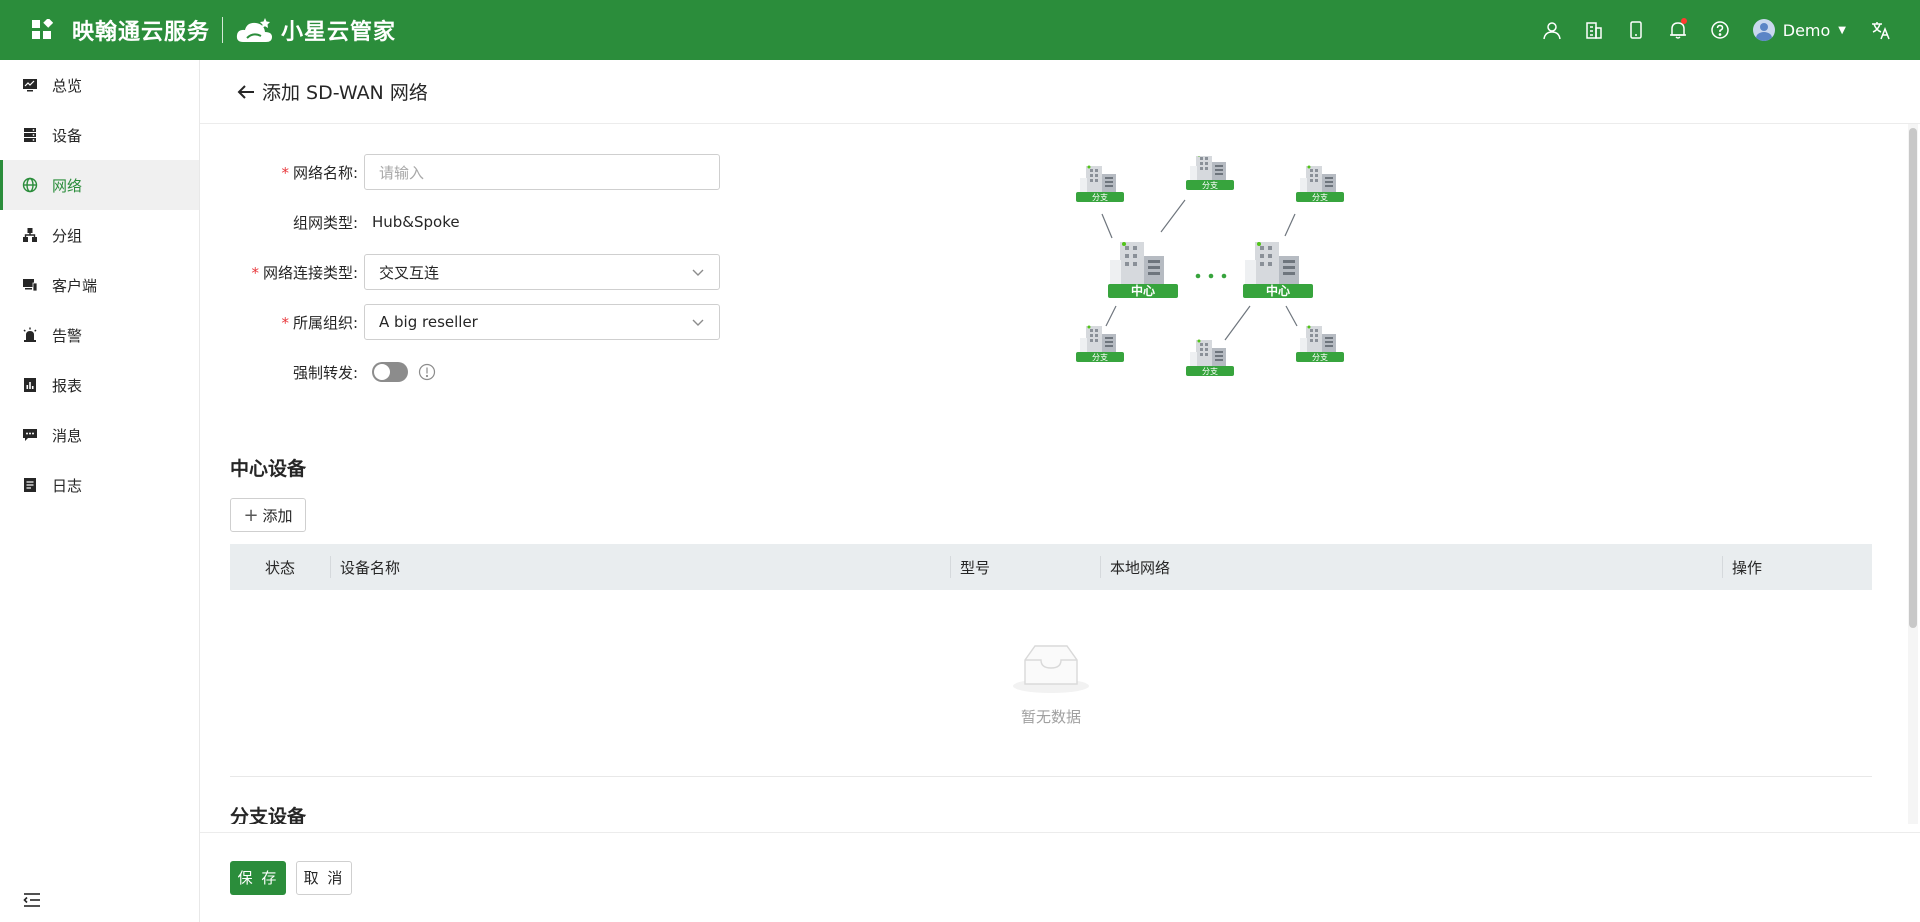 This screenshot has height=922, width=1920. What do you see at coordinates (319, 322) in the screenshot?
I see `organization-label: * 所属组织:` at bounding box center [319, 322].